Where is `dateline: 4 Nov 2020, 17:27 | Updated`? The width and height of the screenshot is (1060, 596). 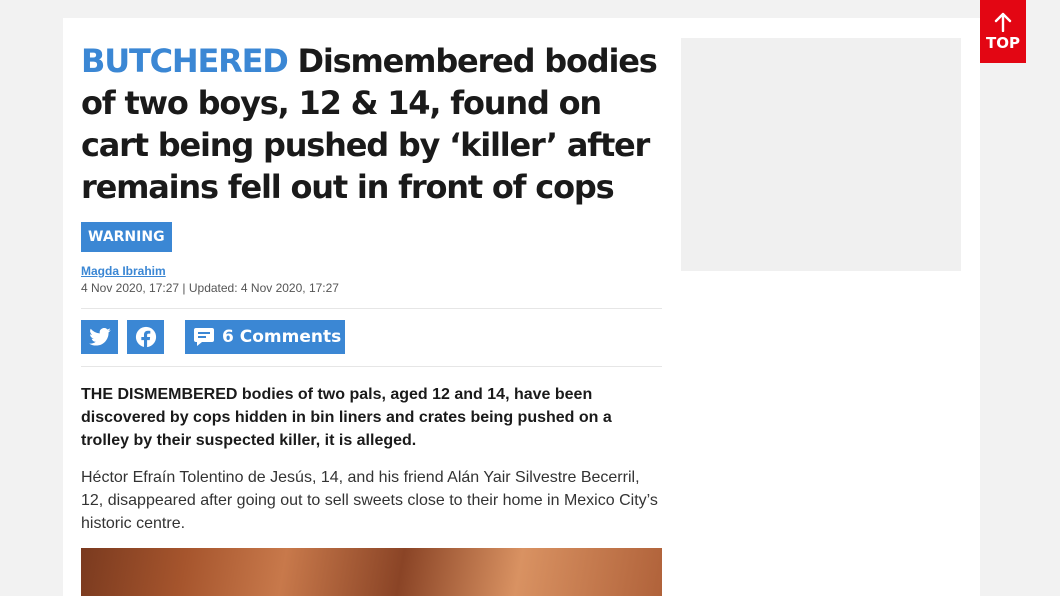
dateline: 4 Nov 2020, 17:27 | Updated is located at coordinates (210, 288).